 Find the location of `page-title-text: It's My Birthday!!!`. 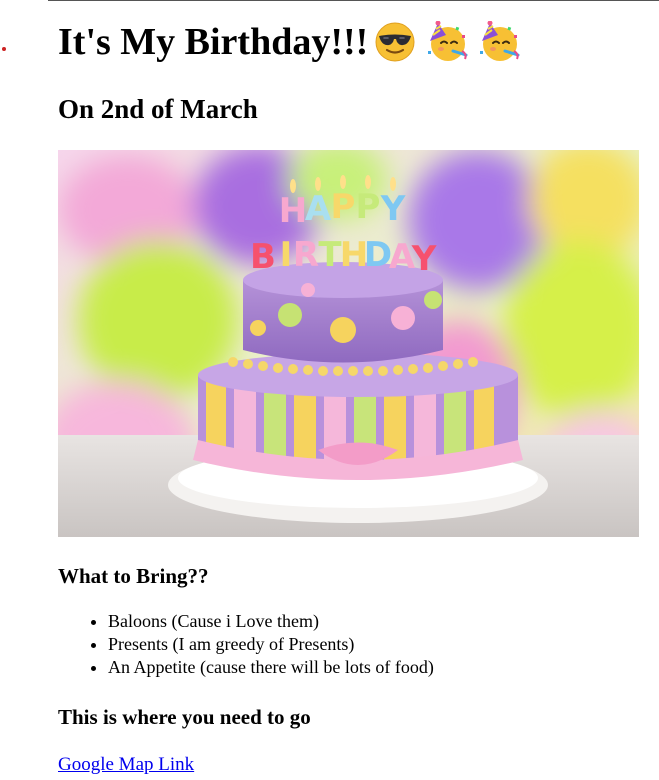

page-title-text: It's My Birthday!!! is located at coordinates (213, 42).